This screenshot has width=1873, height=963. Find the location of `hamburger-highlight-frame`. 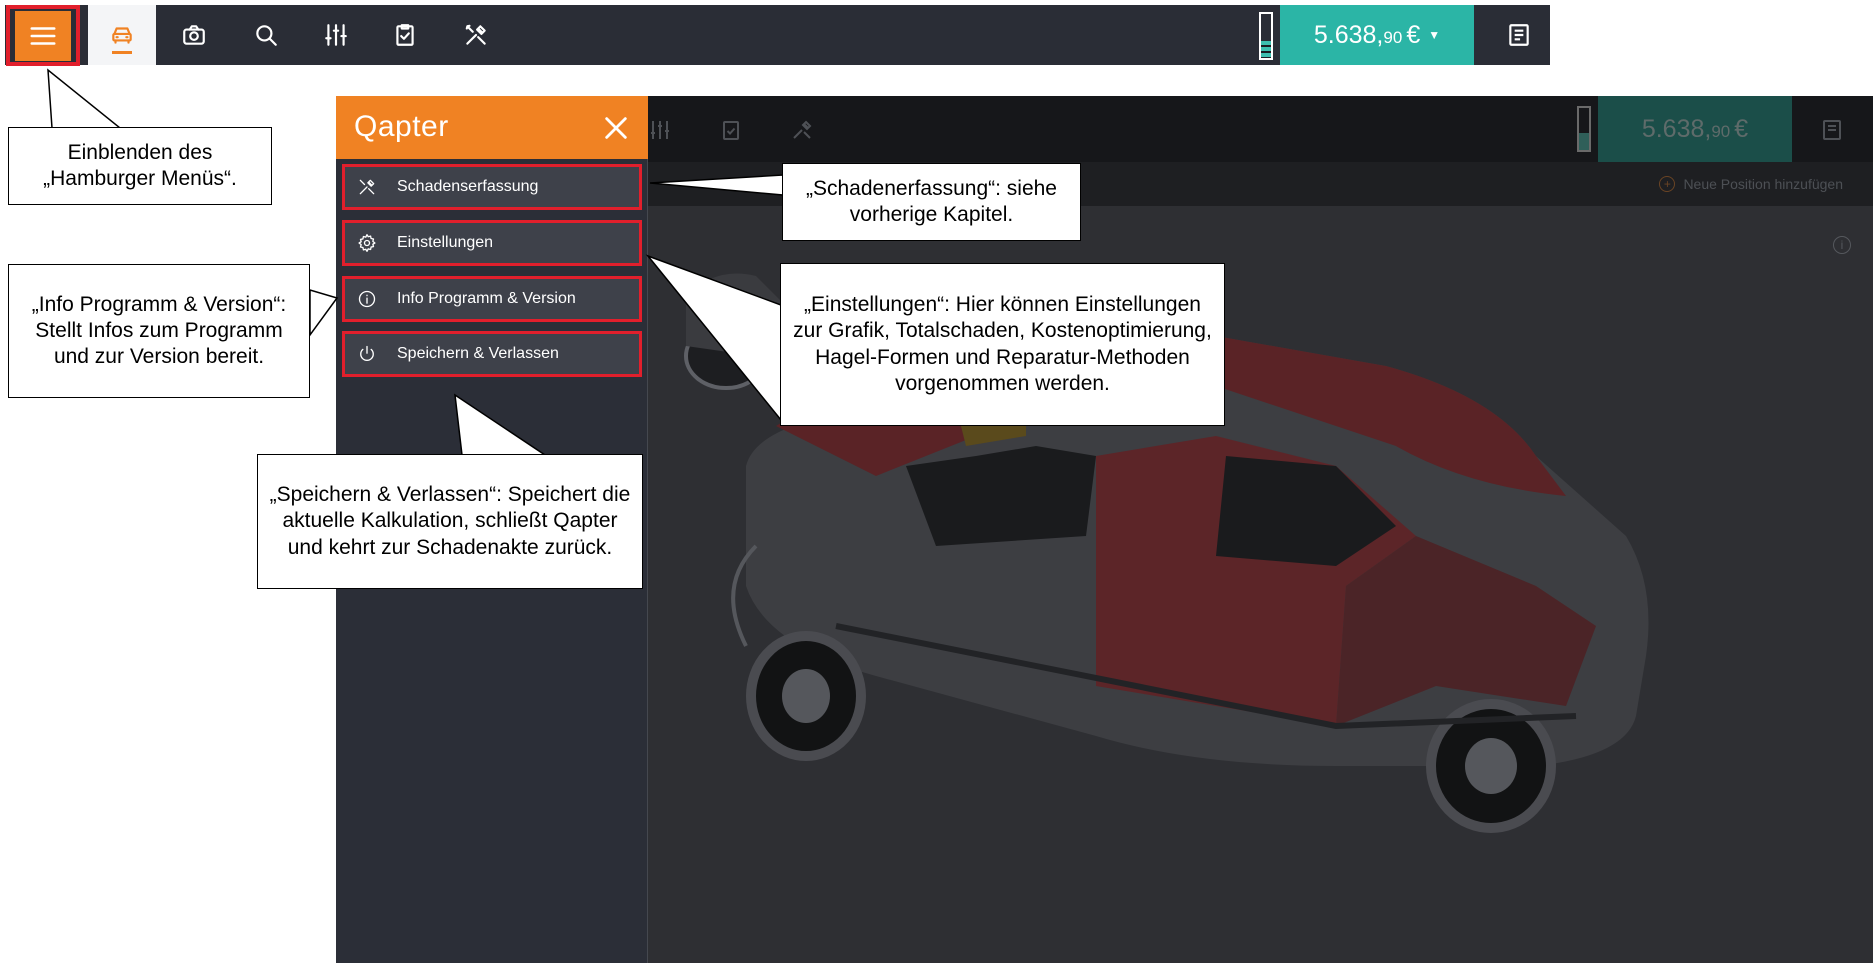

hamburger-highlight-frame is located at coordinates (43, 35).